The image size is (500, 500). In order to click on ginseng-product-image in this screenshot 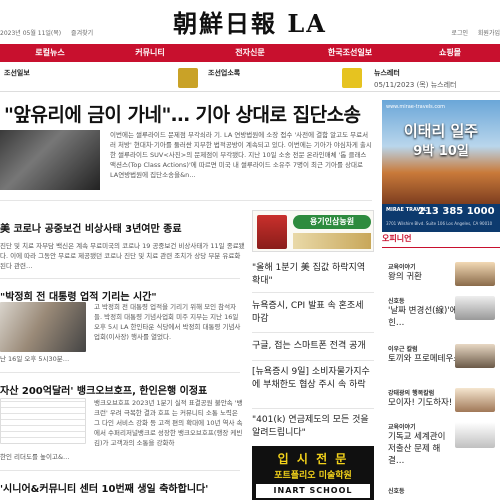, I will do `click(272, 232)`.